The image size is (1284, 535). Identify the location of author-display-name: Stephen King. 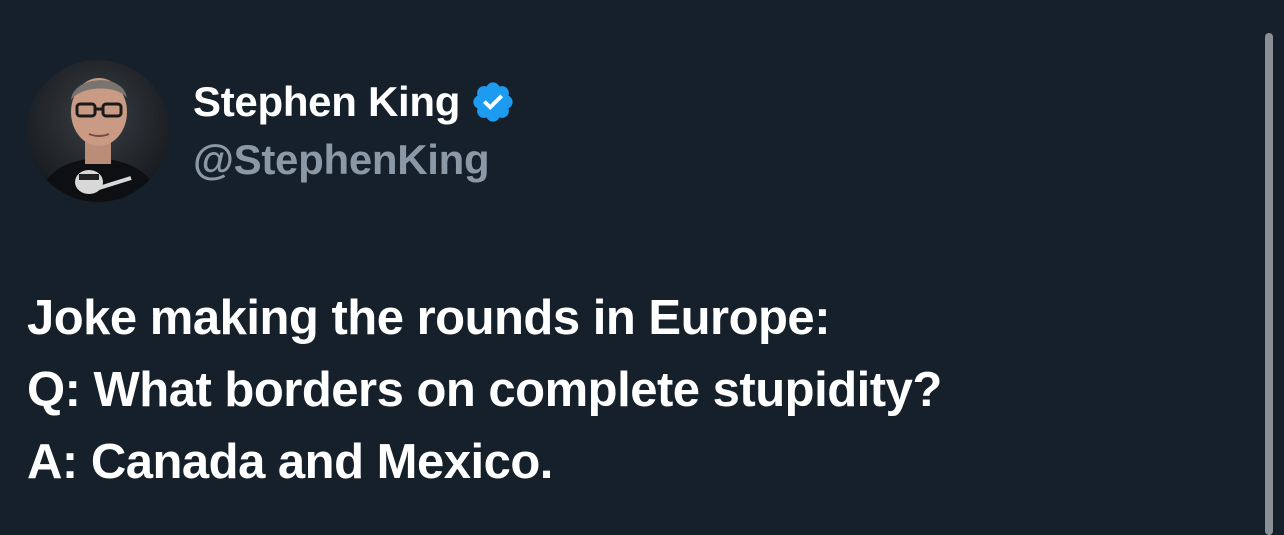
(326, 102).